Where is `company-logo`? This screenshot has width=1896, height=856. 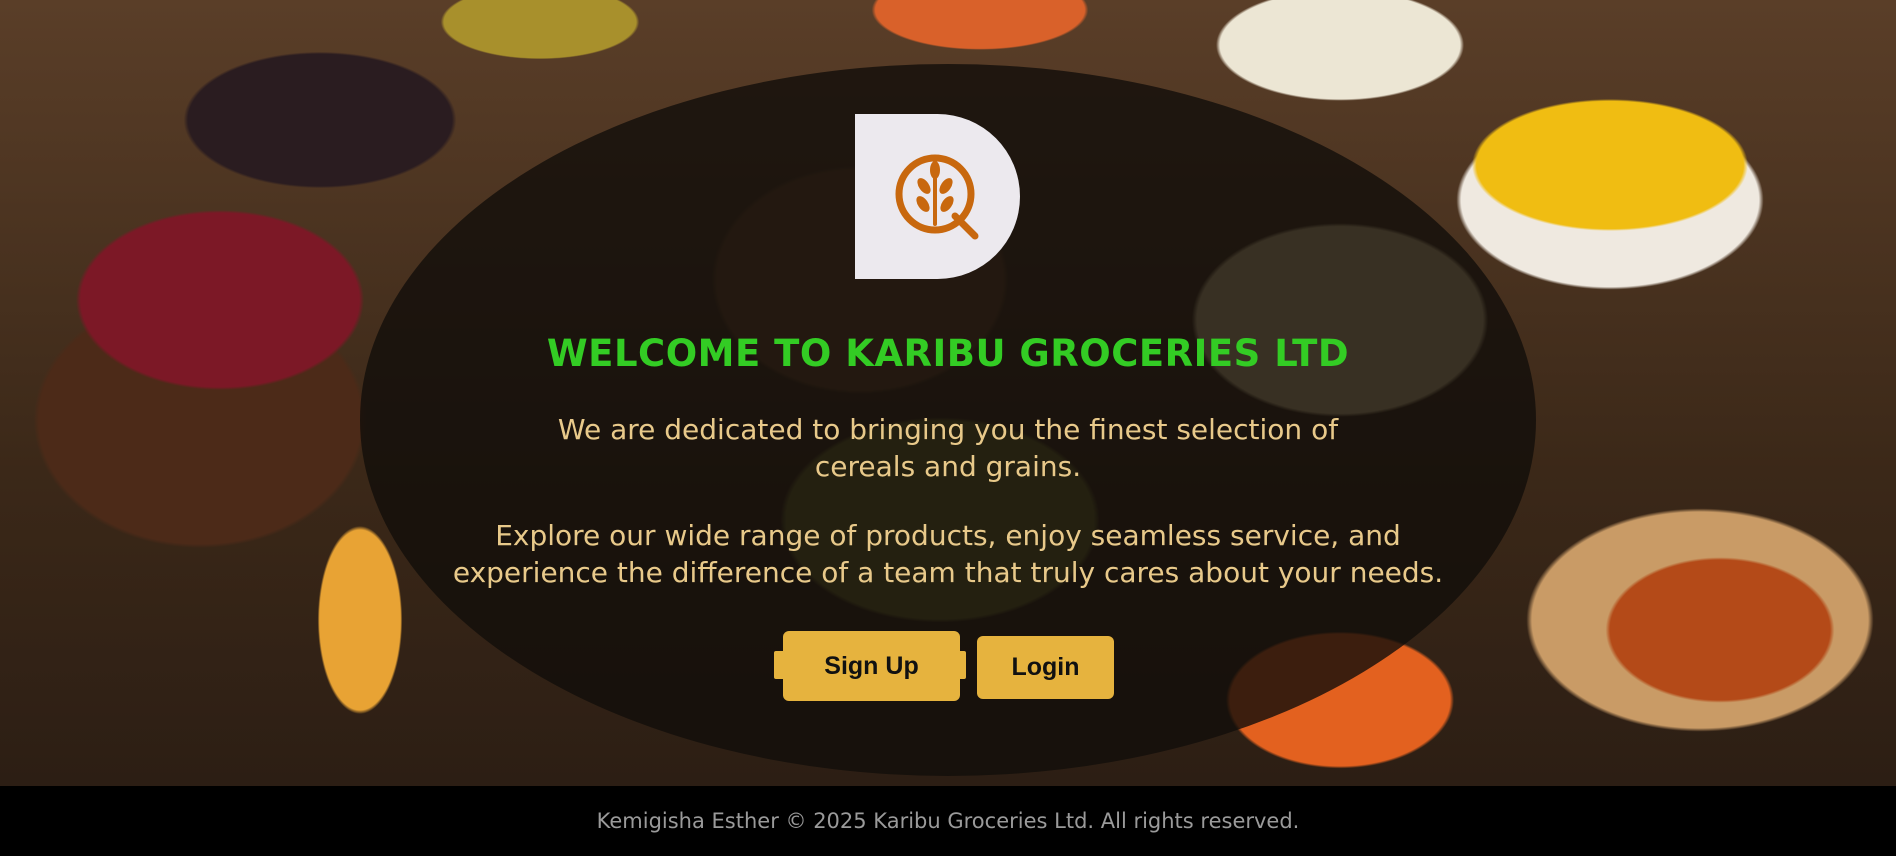
company-logo is located at coordinates (937, 196).